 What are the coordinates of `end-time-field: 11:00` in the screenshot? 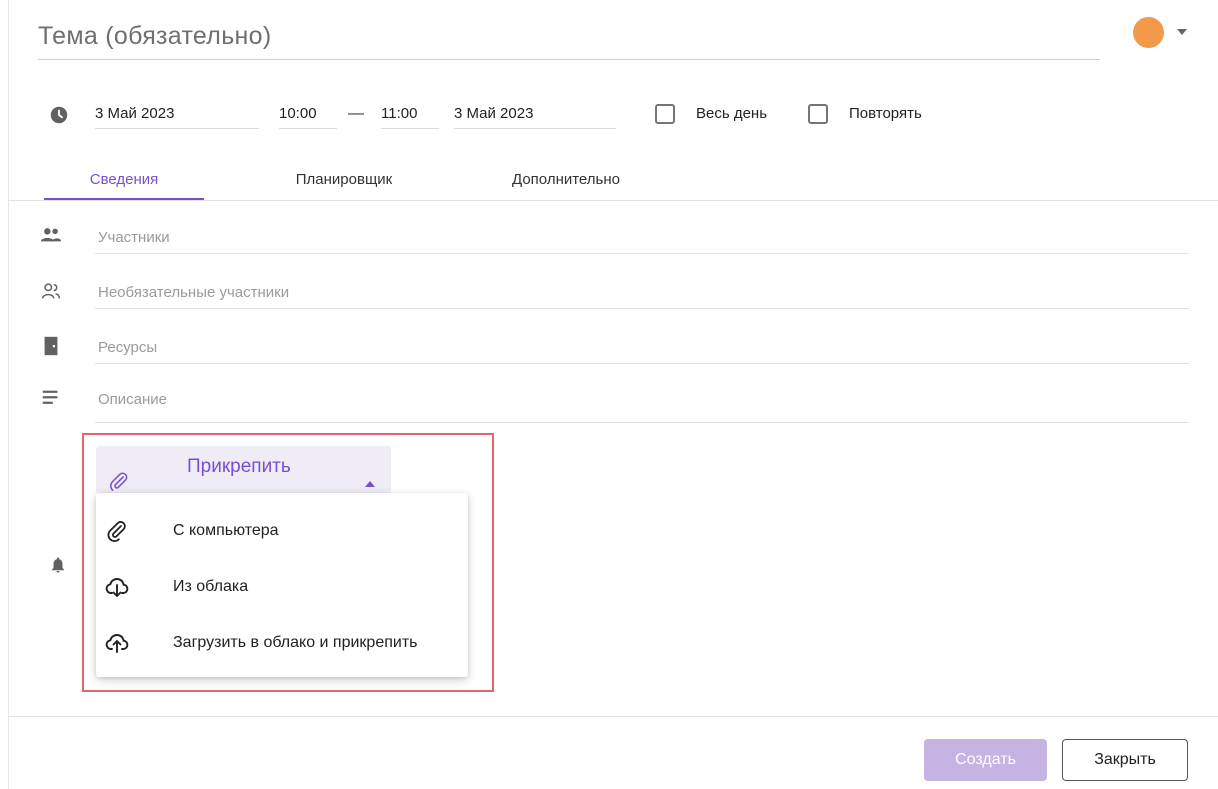 It's located at (410, 113).